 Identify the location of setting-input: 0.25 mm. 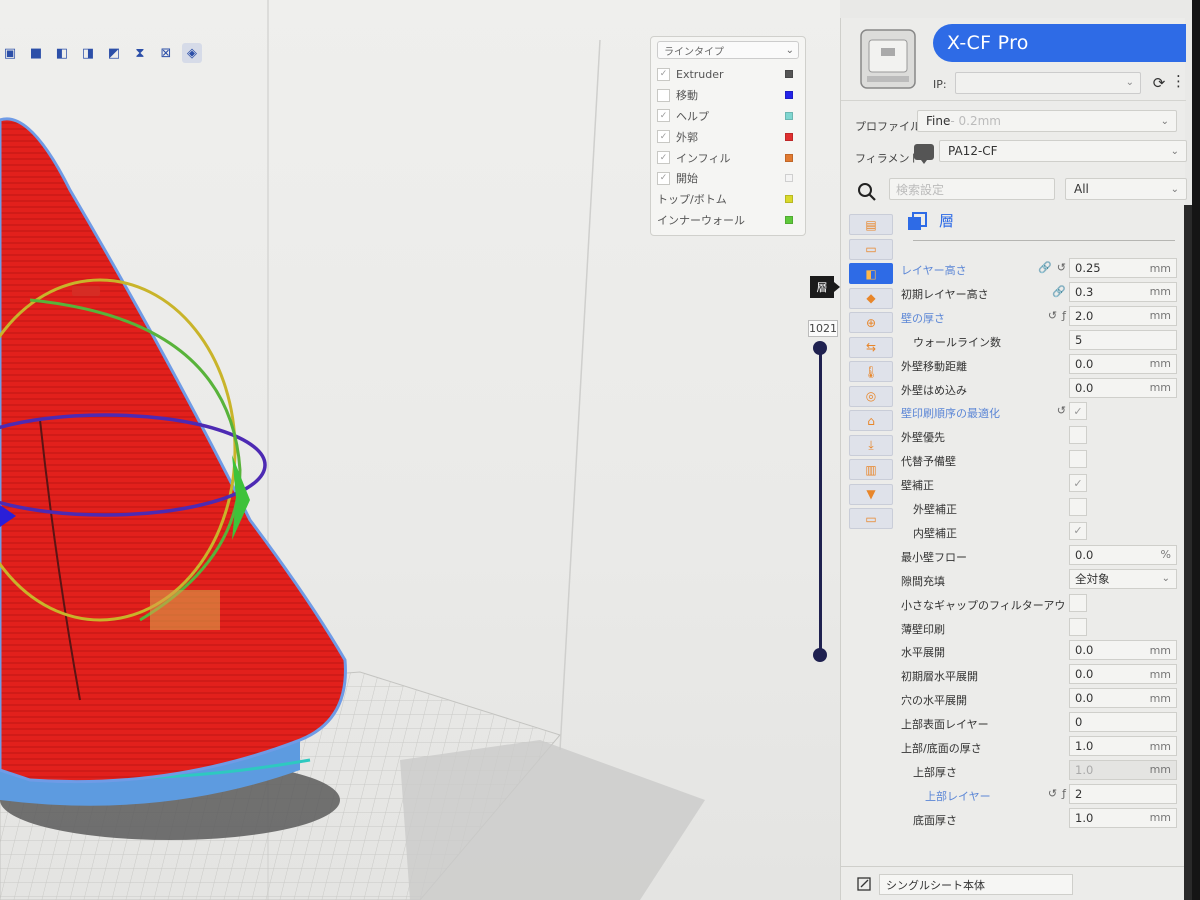
(1123, 268).